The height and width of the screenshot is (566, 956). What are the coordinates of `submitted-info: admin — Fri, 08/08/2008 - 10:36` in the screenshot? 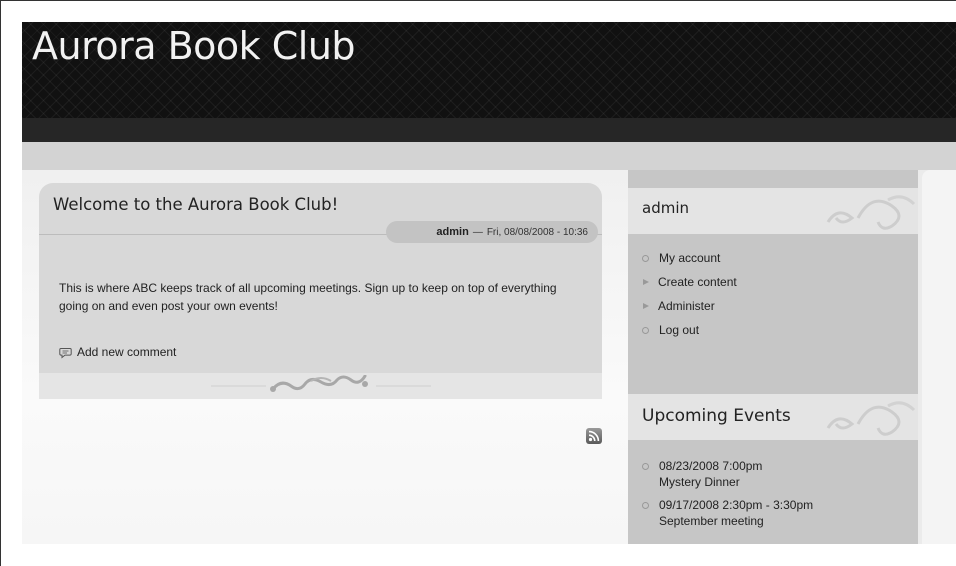 It's located at (492, 232).